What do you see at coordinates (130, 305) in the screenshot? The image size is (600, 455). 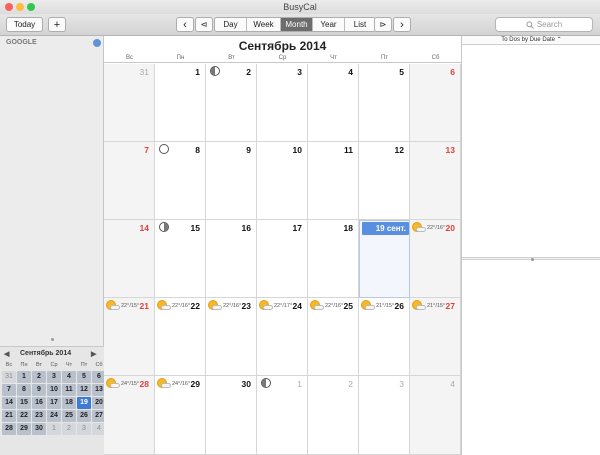 I see `weather-temperature: 22°/15°` at bounding box center [130, 305].